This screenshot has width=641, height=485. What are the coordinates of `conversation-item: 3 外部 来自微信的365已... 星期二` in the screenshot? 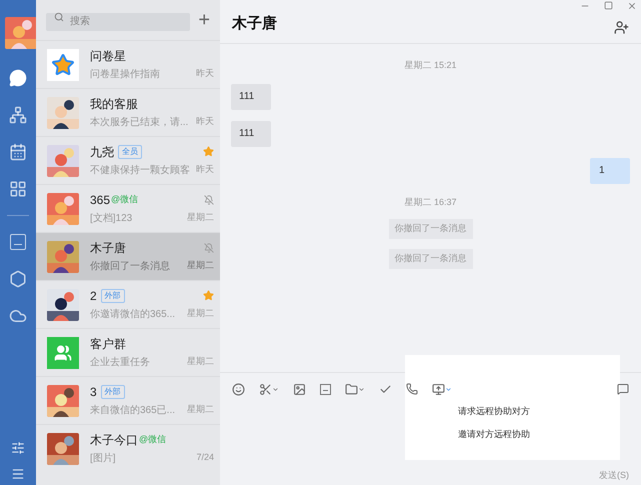 It's located at (128, 400).